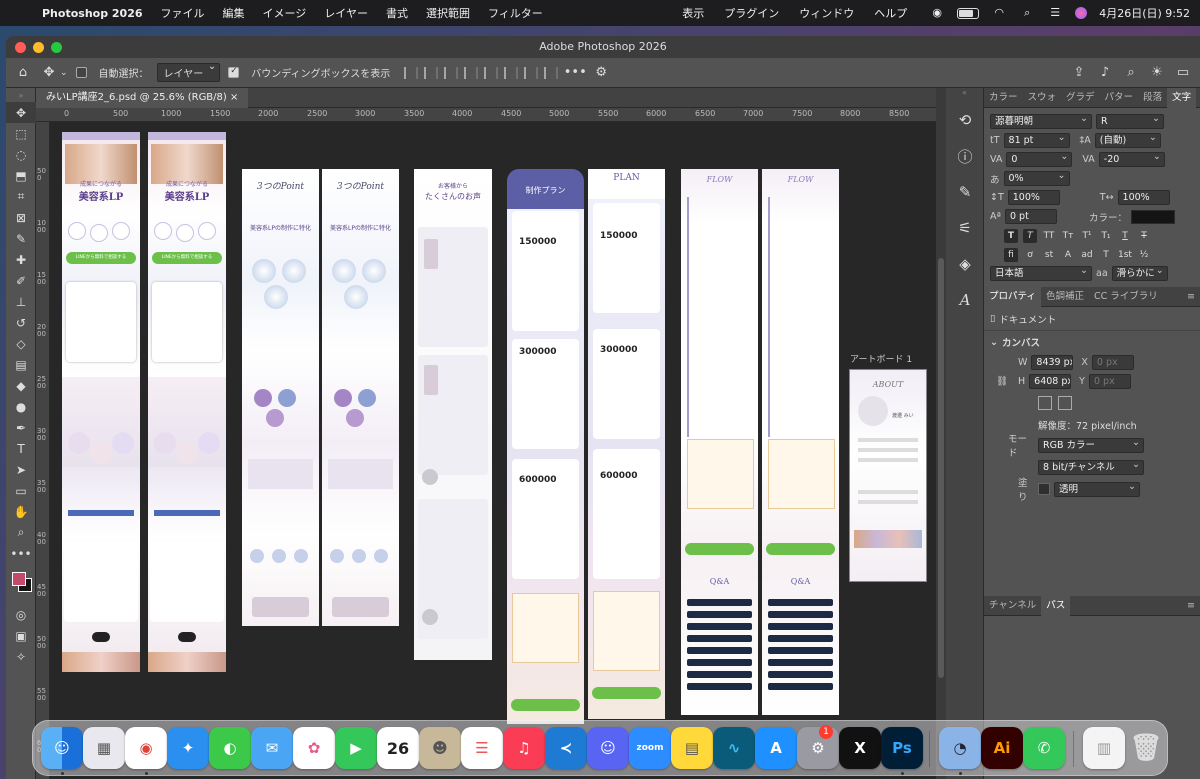 The width and height of the screenshot is (1200, 779). I want to click on music-icon: ♫, so click(524, 748).